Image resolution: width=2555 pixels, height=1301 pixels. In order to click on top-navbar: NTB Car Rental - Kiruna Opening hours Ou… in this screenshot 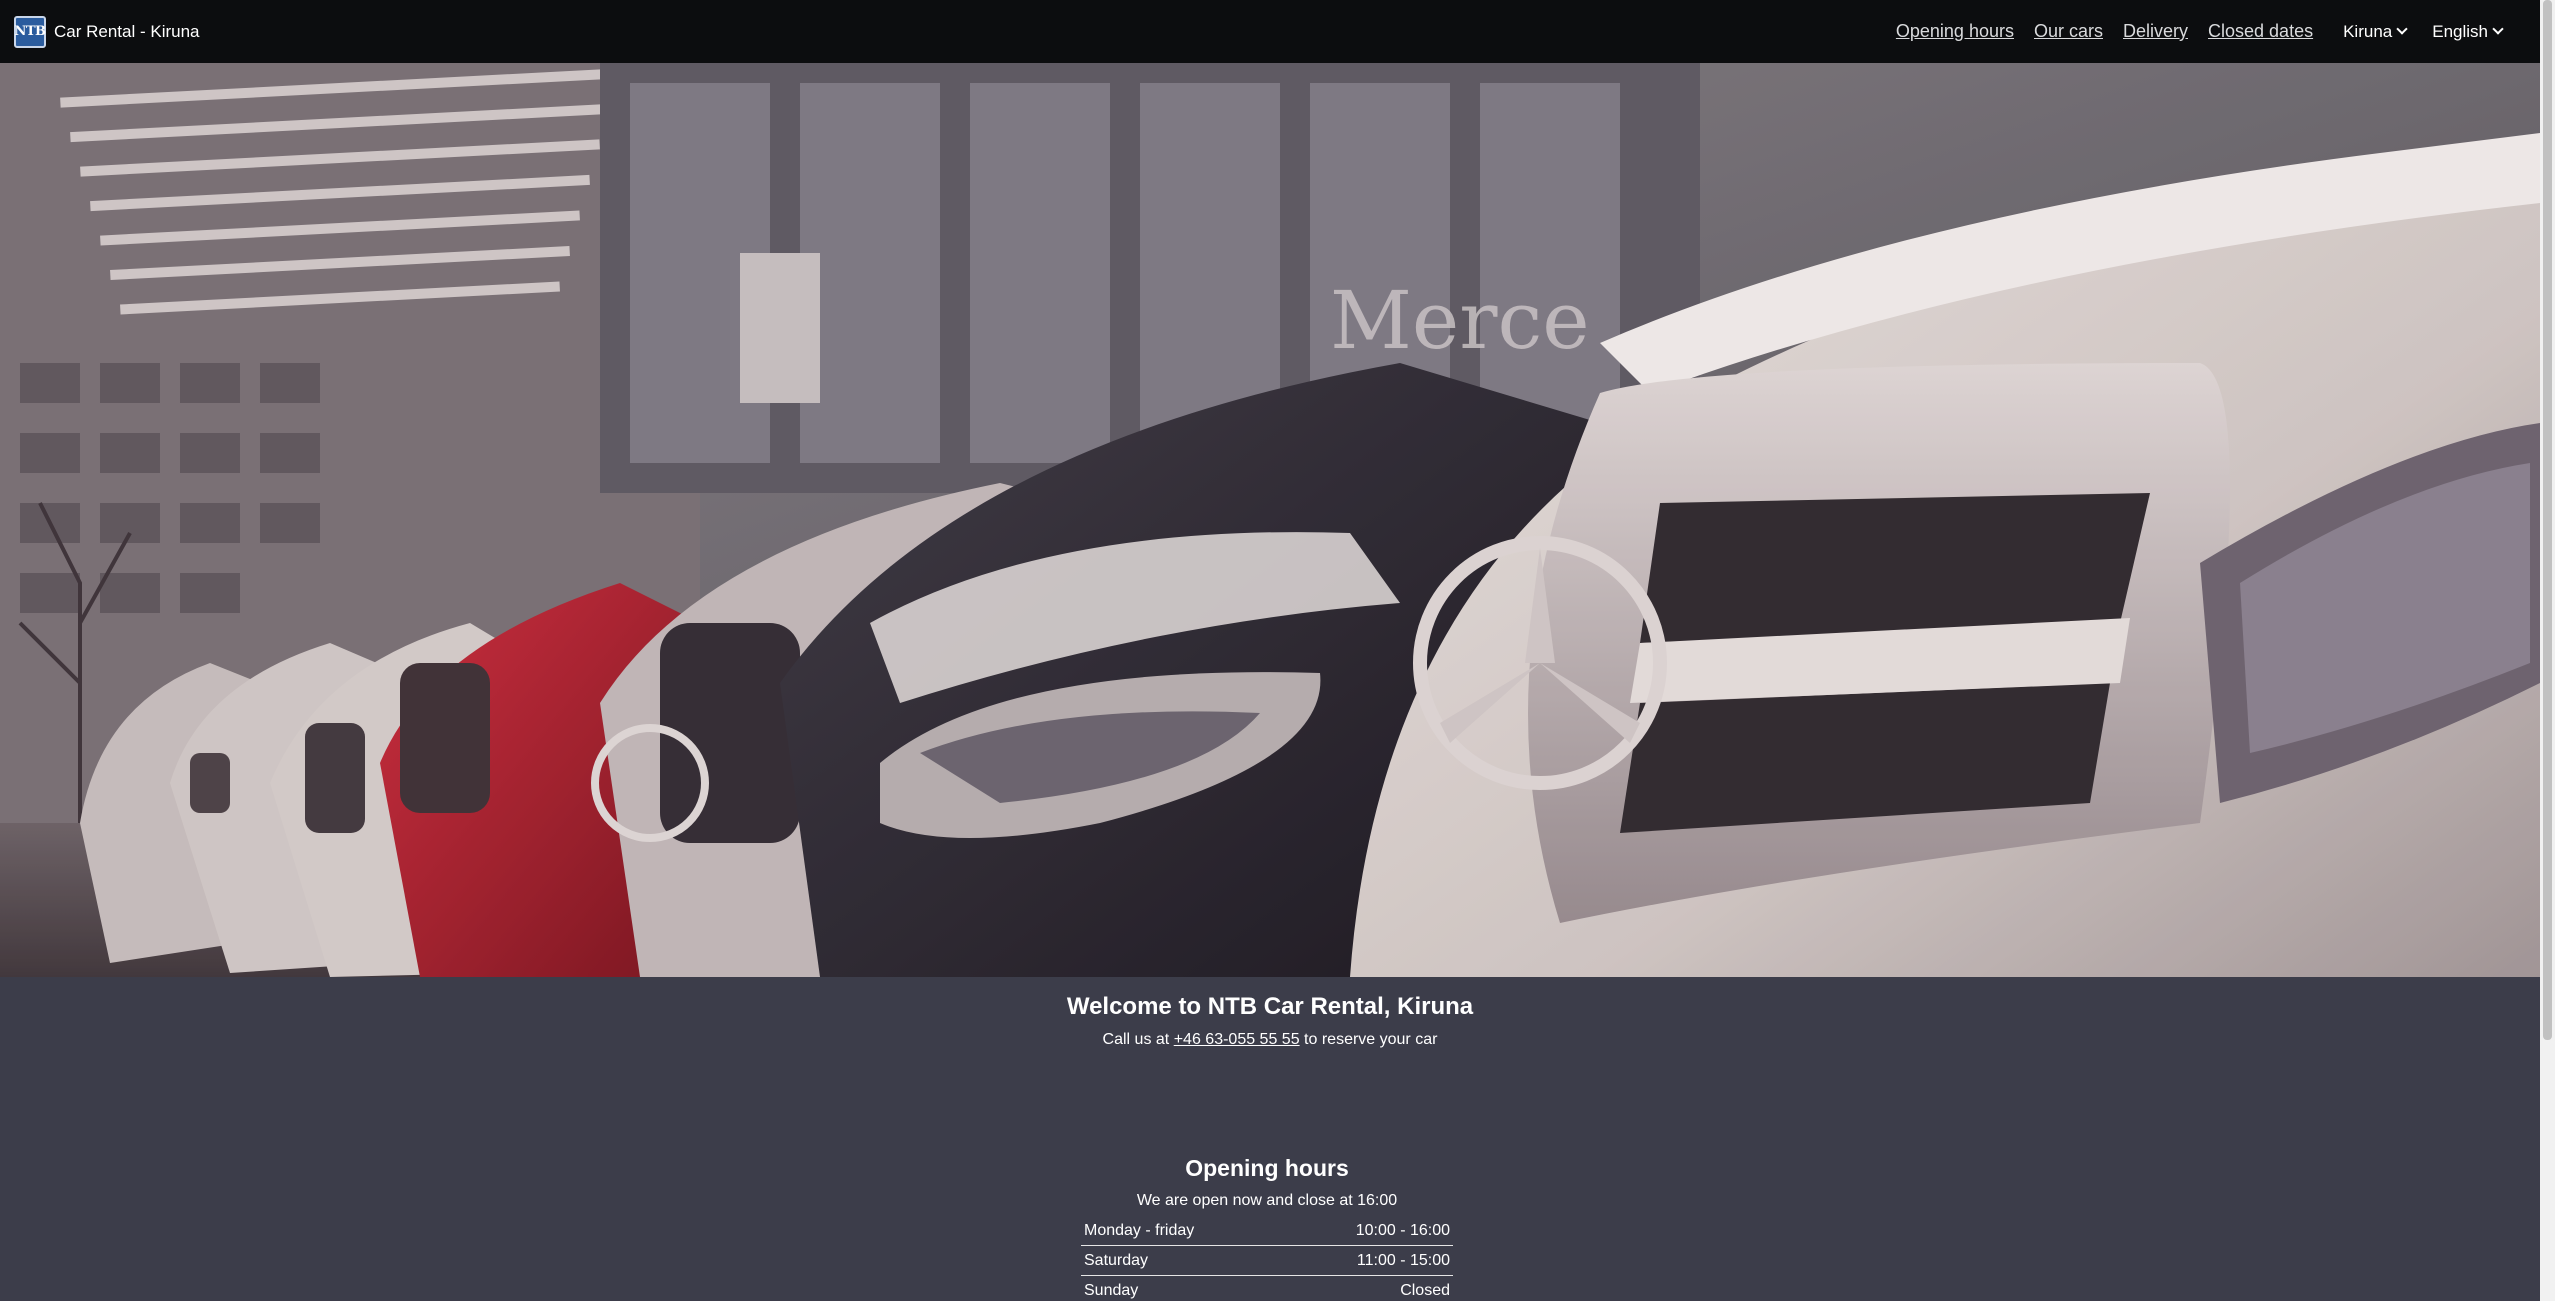, I will do `click(1270, 31)`.